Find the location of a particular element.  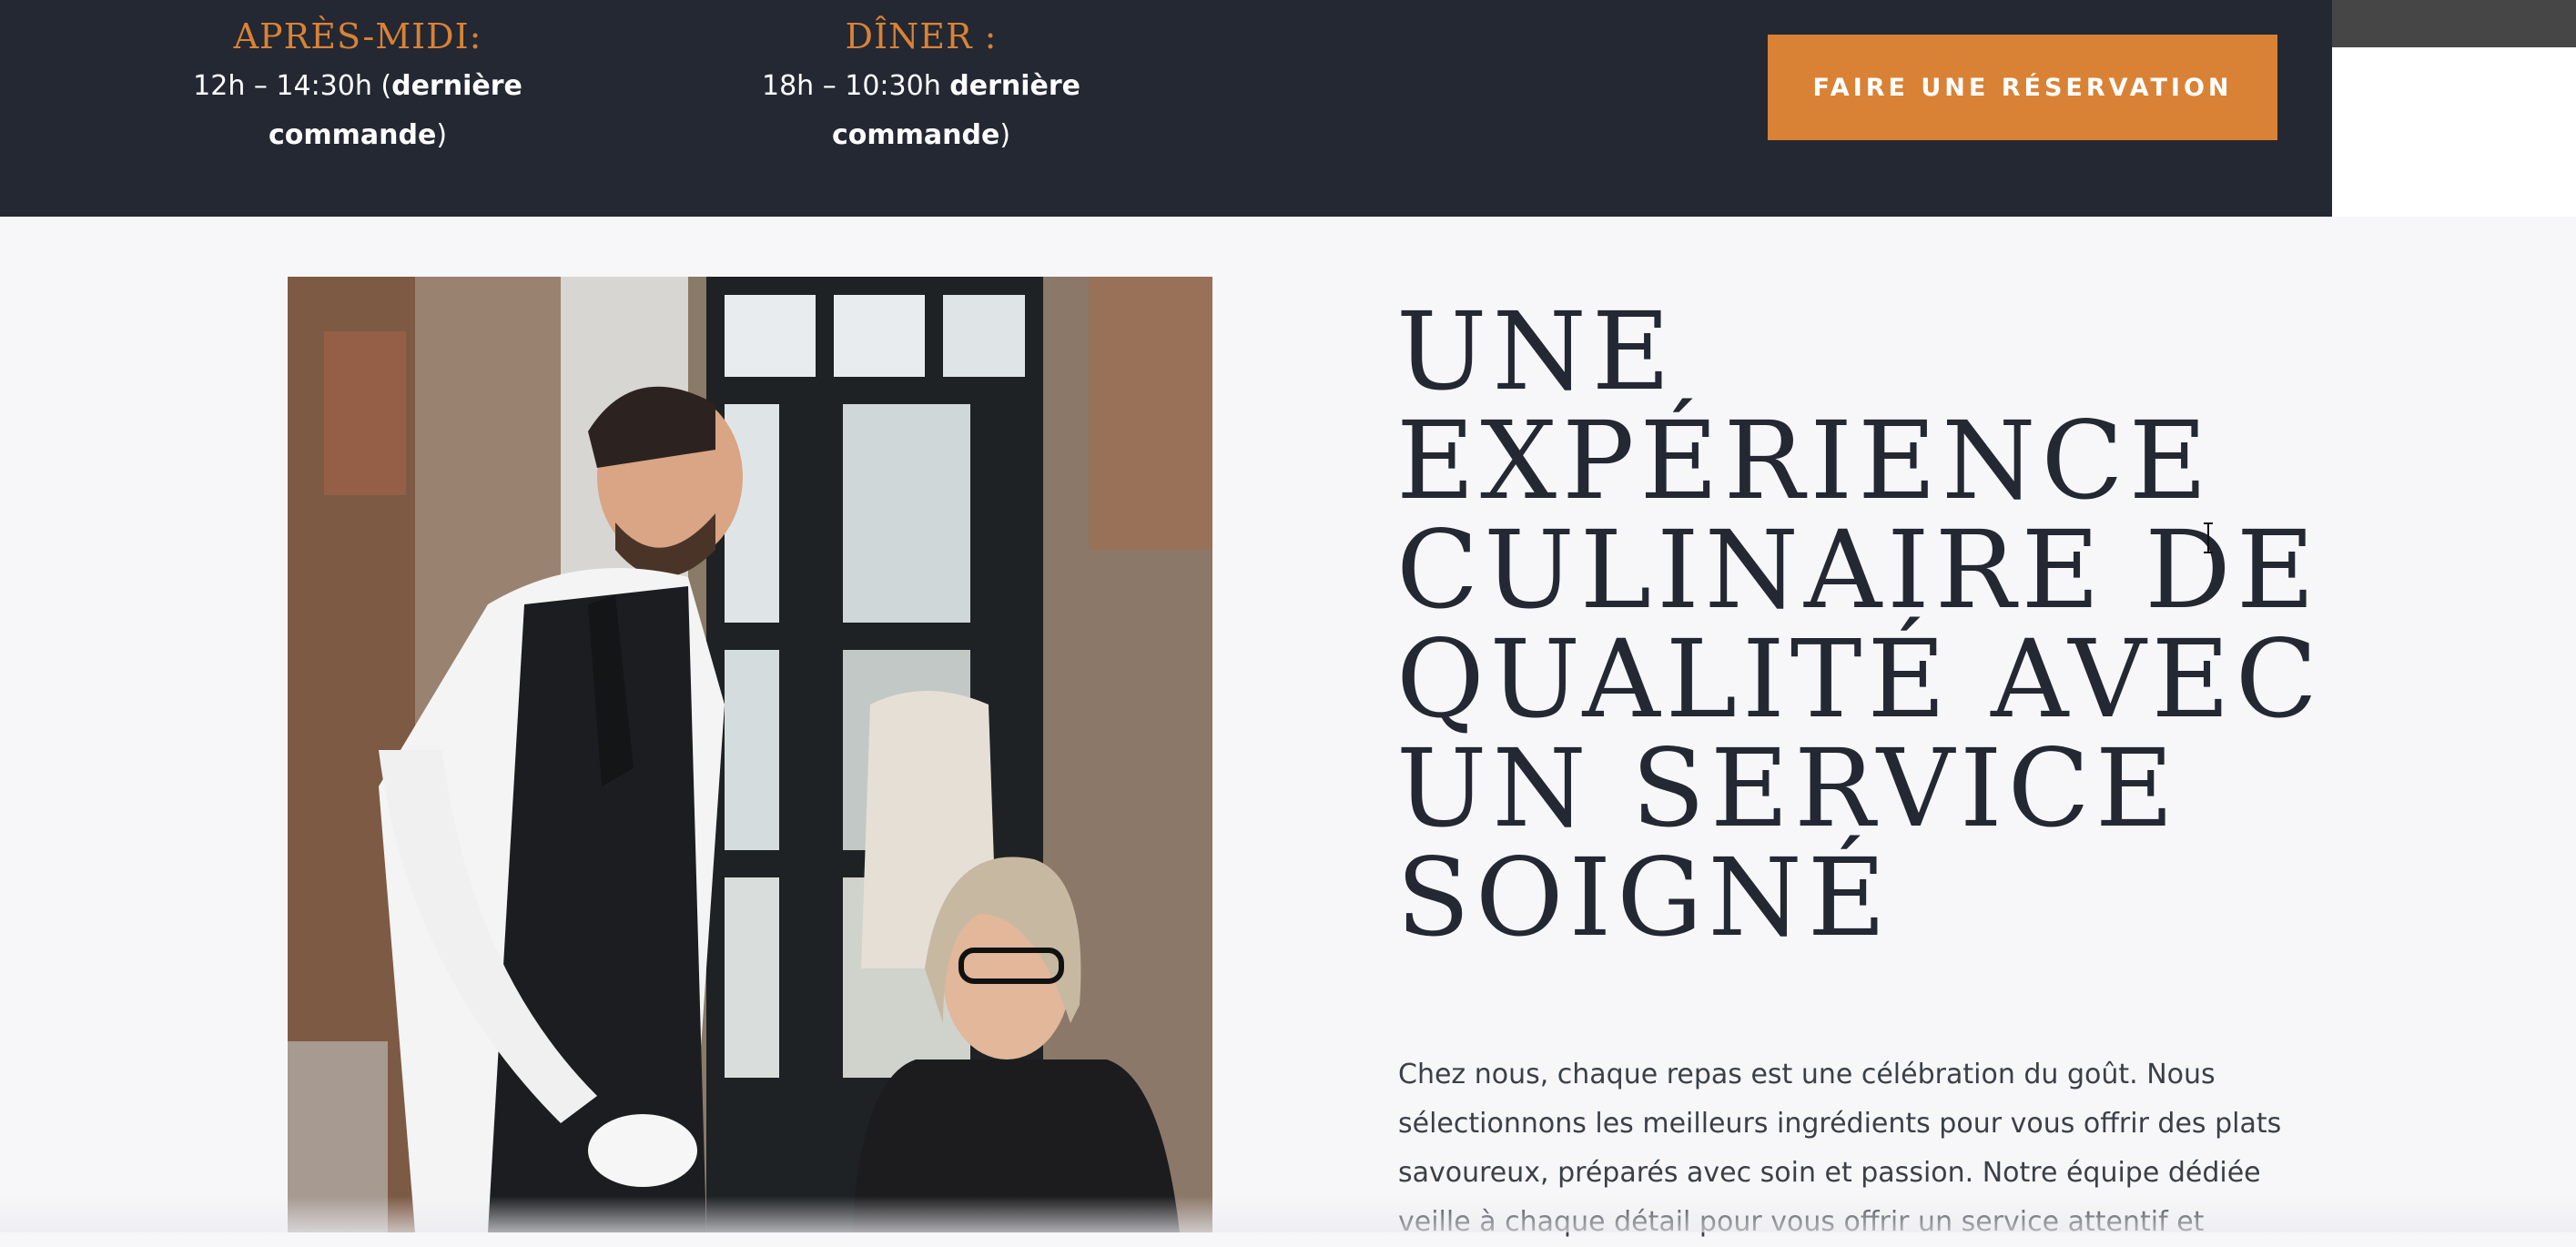

hero-heading-line: UN SERVICE is located at coordinates (1788, 788).